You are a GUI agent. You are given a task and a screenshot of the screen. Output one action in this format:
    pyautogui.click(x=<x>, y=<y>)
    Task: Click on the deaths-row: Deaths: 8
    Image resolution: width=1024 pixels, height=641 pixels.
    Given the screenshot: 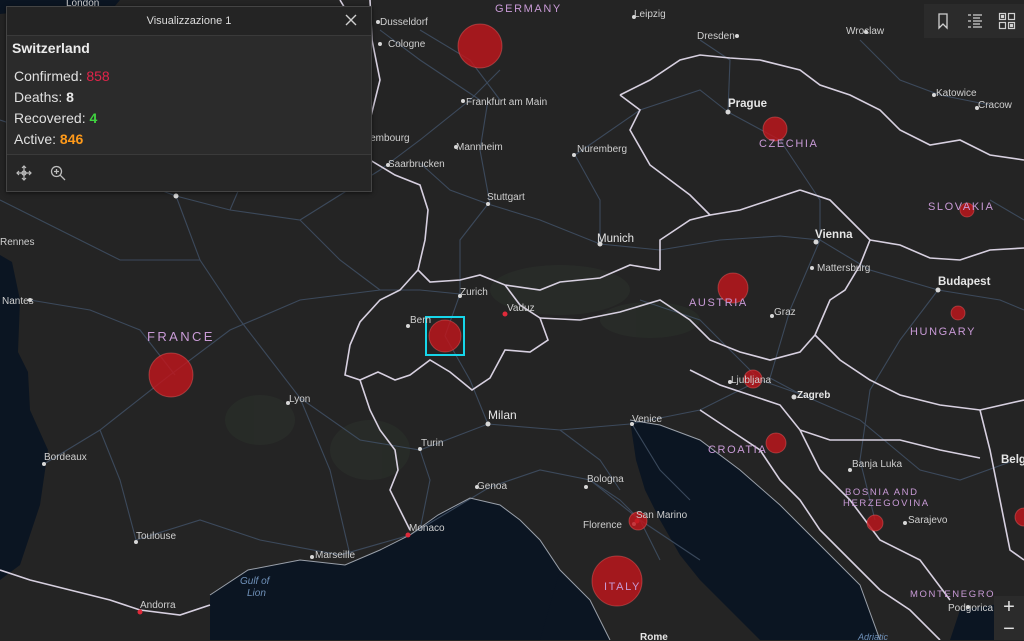 What is the action you would take?
    pyautogui.click(x=189, y=97)
    